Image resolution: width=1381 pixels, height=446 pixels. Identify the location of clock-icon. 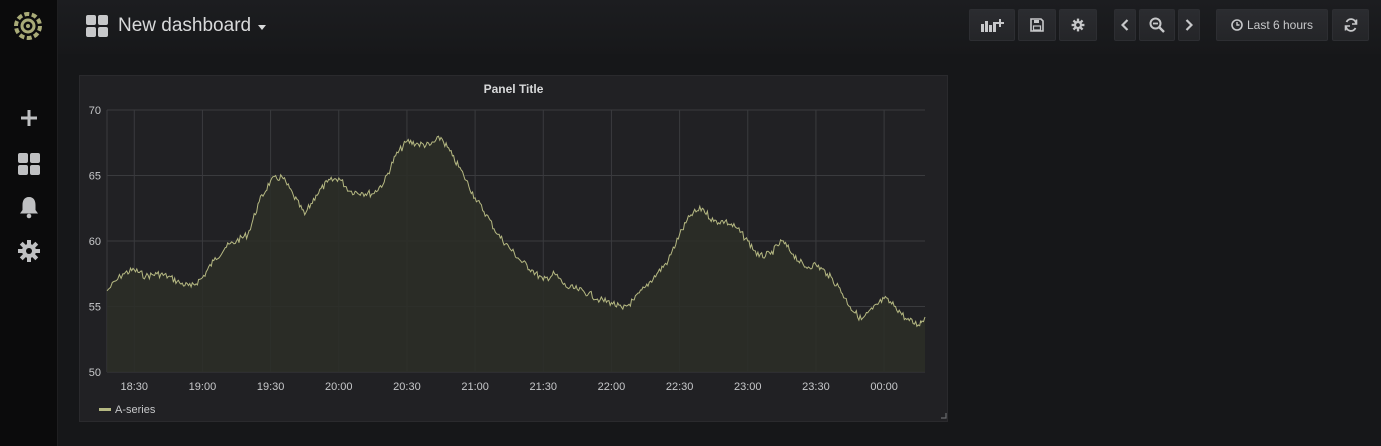
(1237, 25).